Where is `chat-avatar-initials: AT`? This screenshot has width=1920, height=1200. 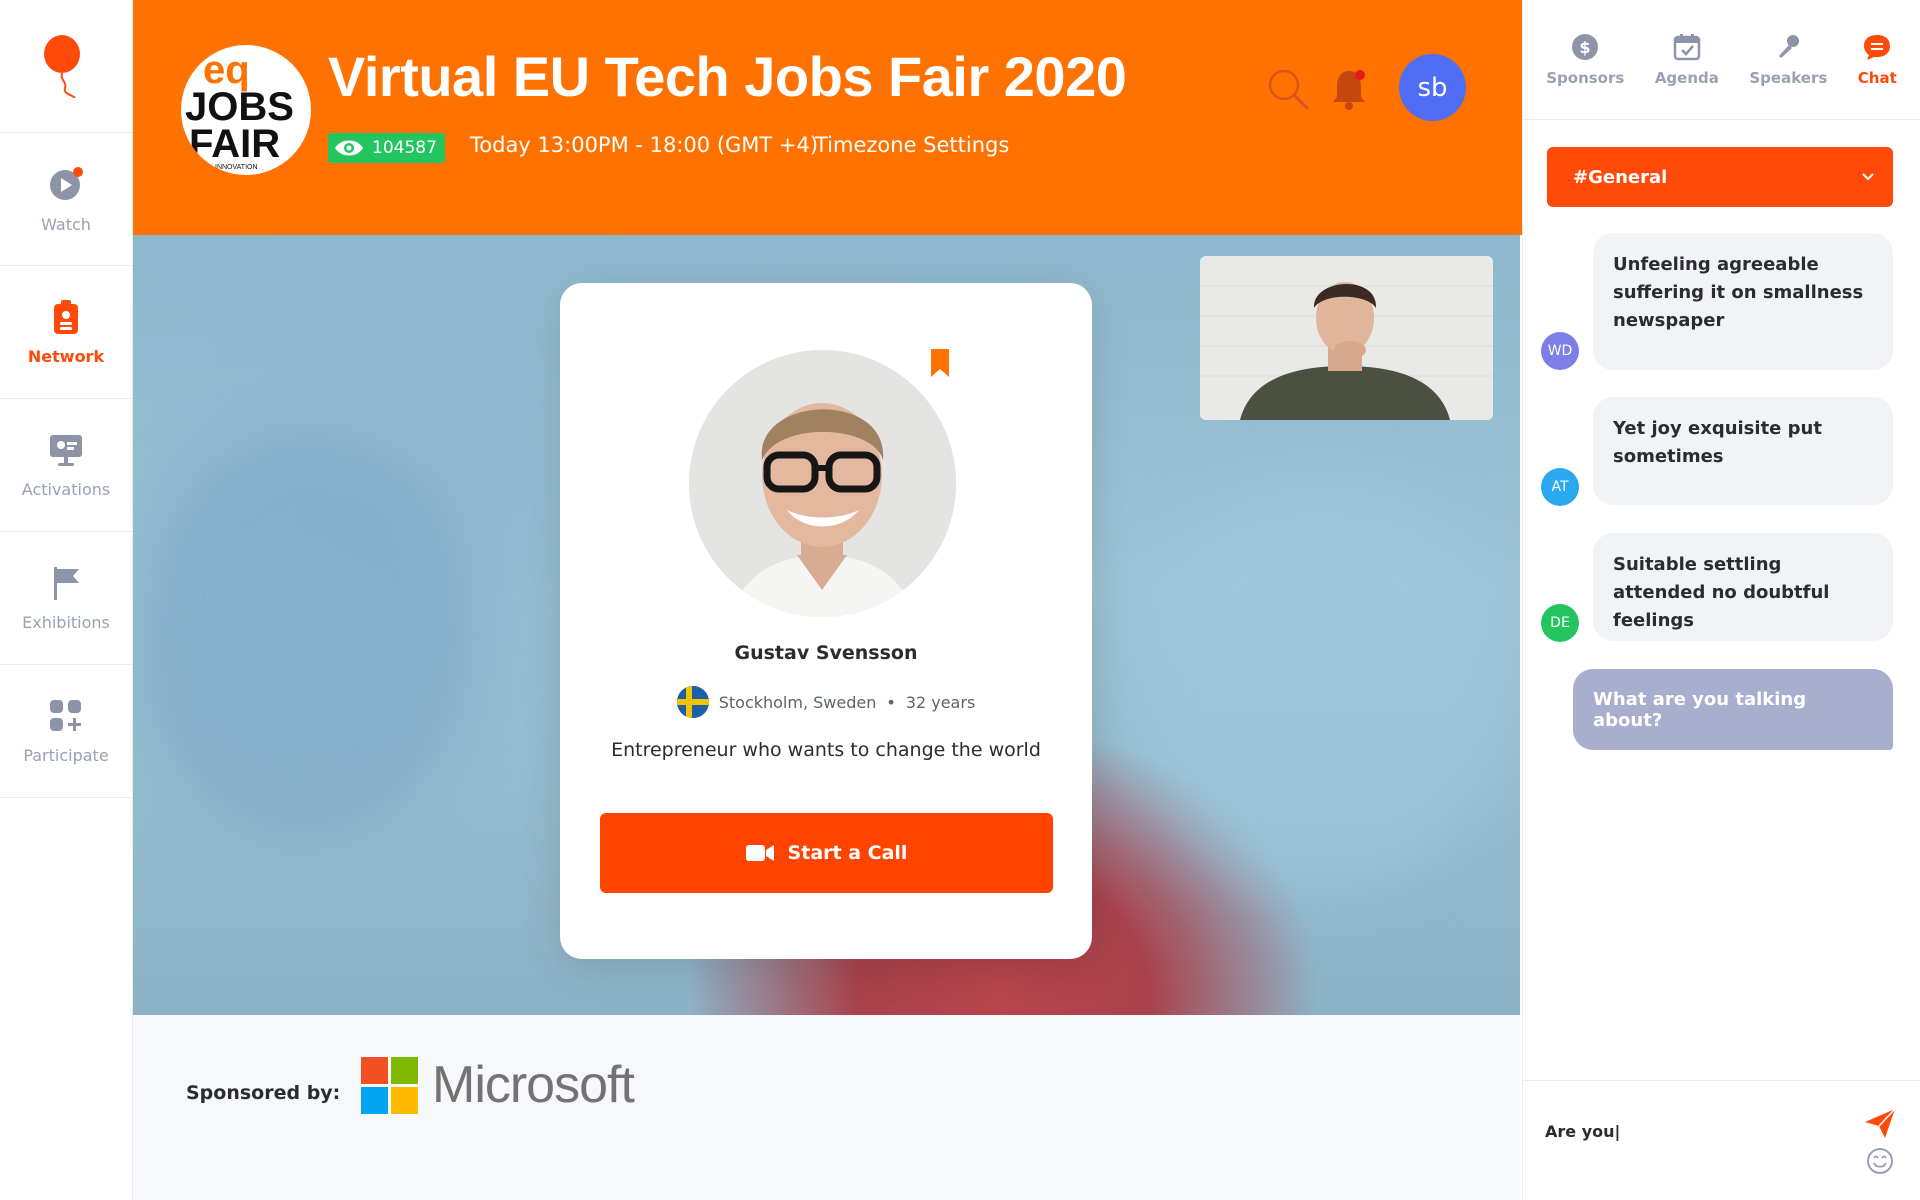
chat-avatar-initials: AT is located at coordinates (1560, 487).